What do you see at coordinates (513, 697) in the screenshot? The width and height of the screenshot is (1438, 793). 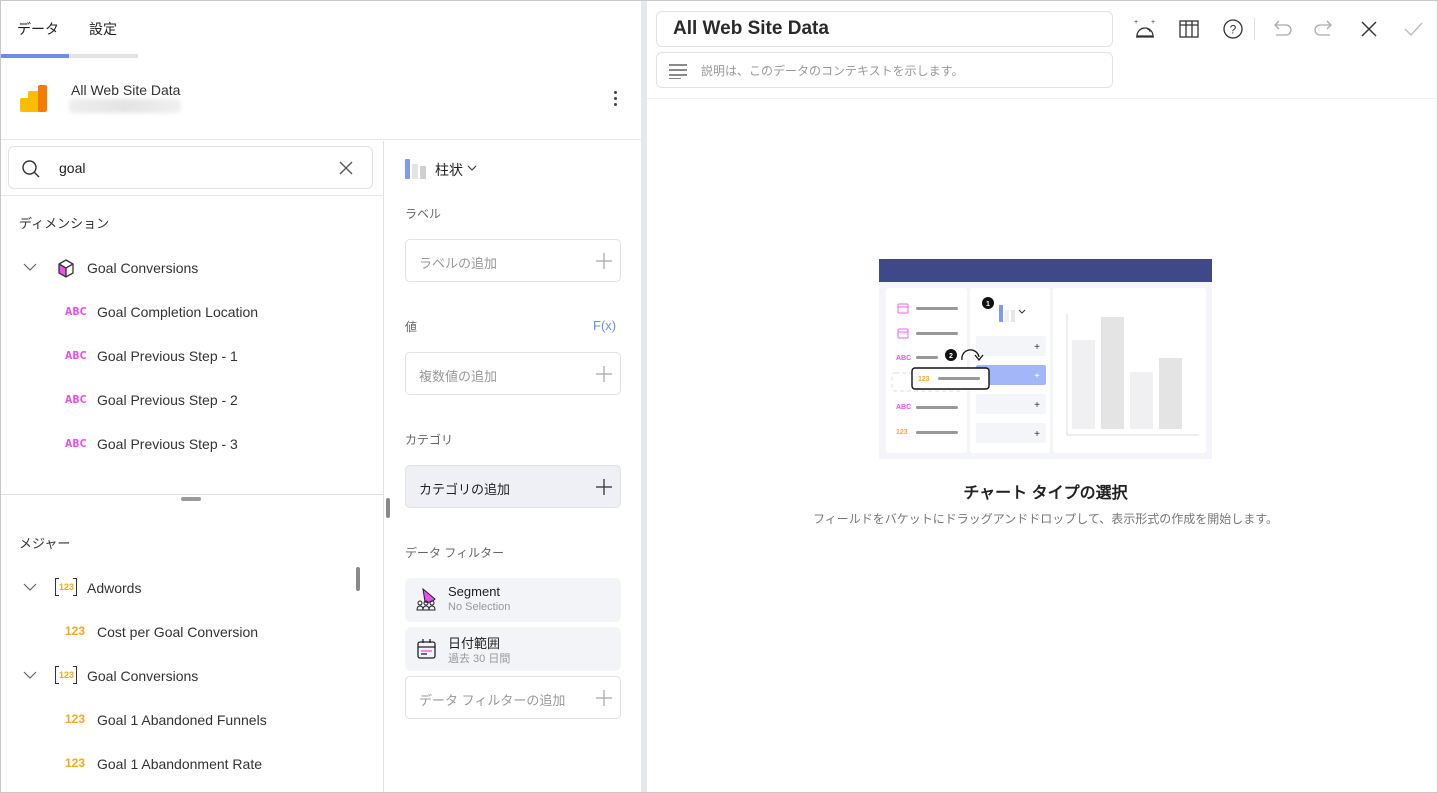 I see `add-filter-bucket: データ フィルターの追加` at bounding box center [513, 697].